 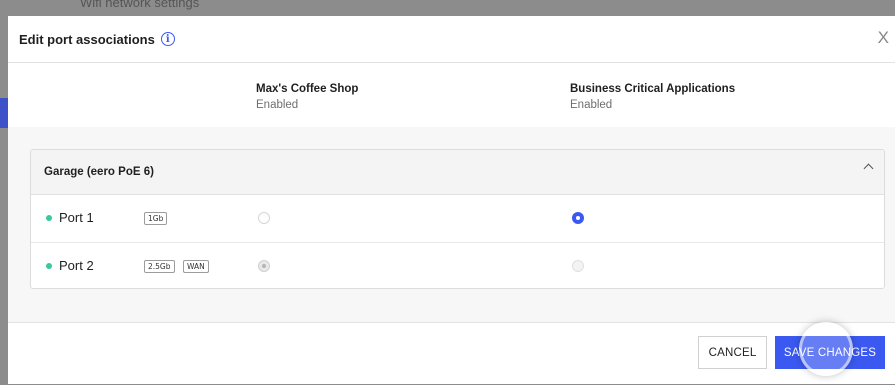 I want to click on background-page-title: Wifi network settings, so click(x=140, y=5).